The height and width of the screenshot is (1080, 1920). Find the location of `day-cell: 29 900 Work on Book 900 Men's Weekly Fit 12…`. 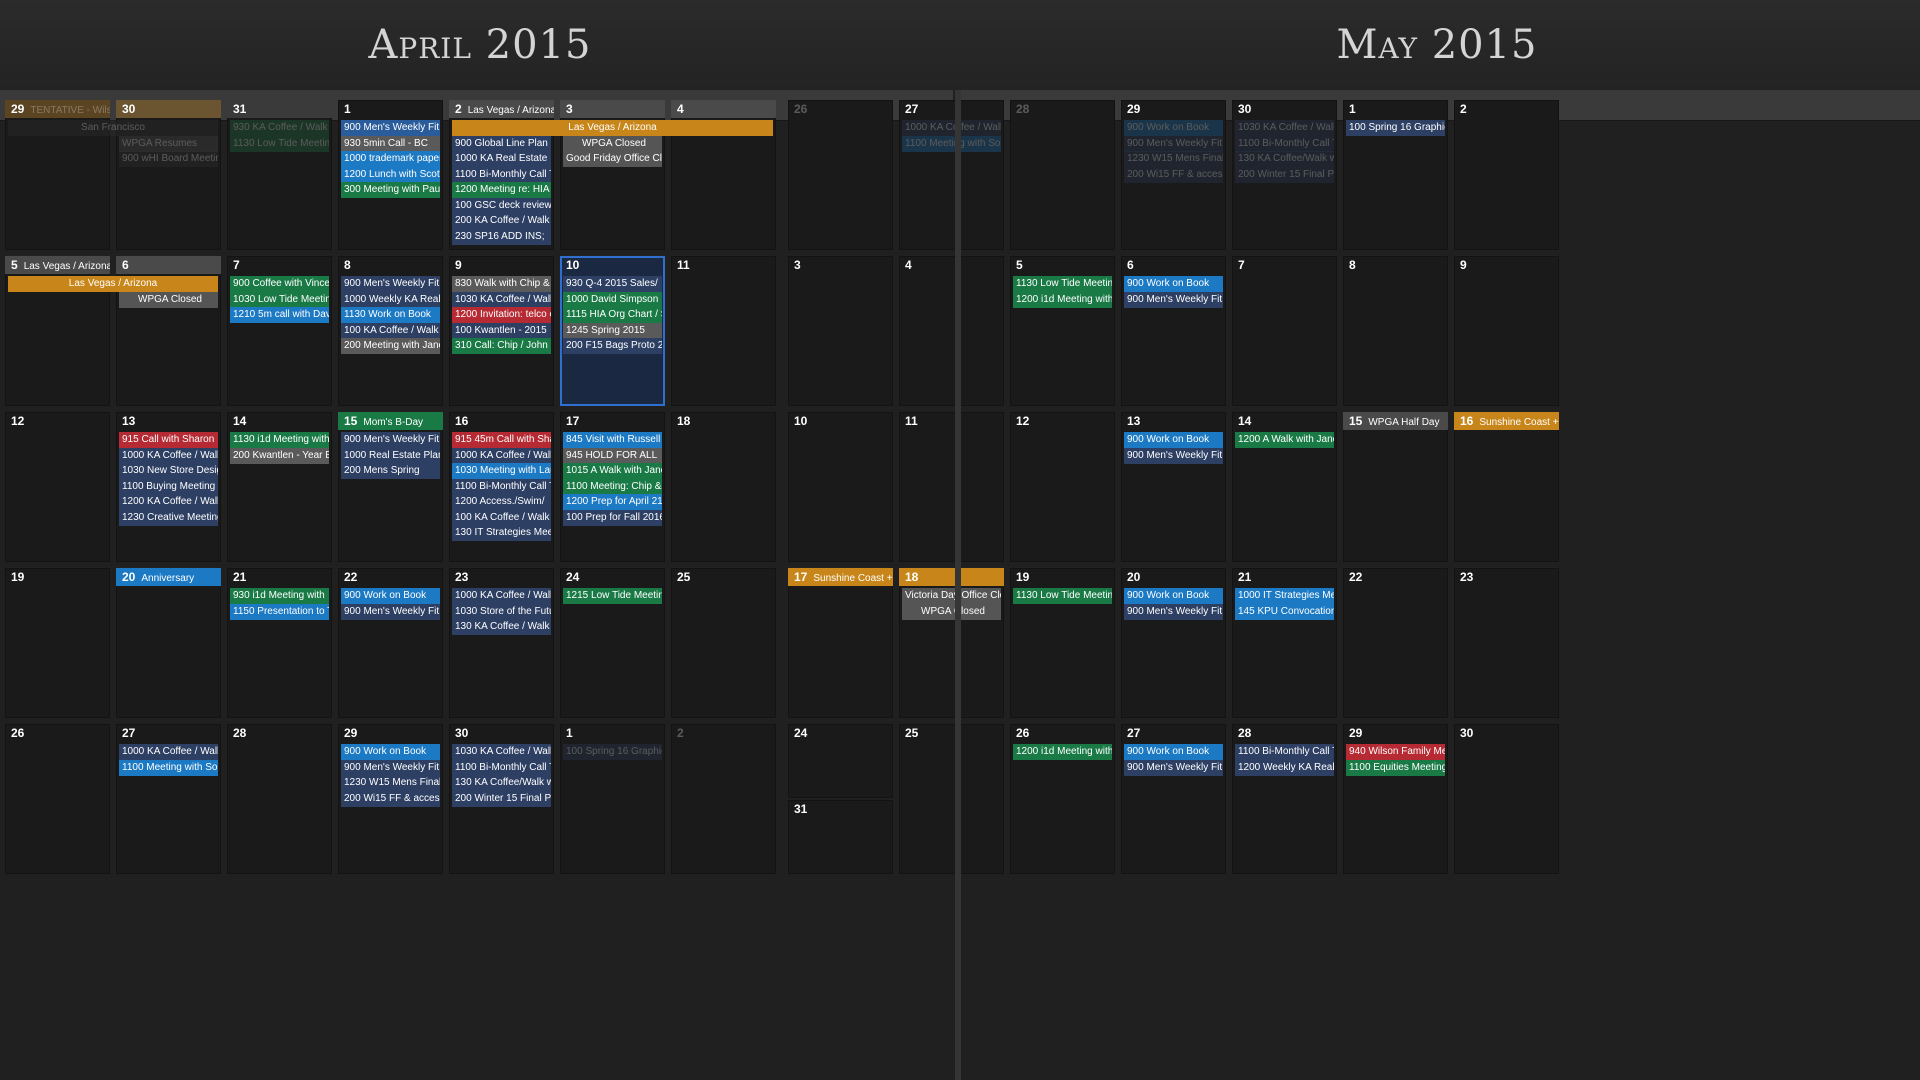

day-cell: 29 900 Work on Book 900 Men's Weekly Fit 12… is located at coordinates (390, 799).